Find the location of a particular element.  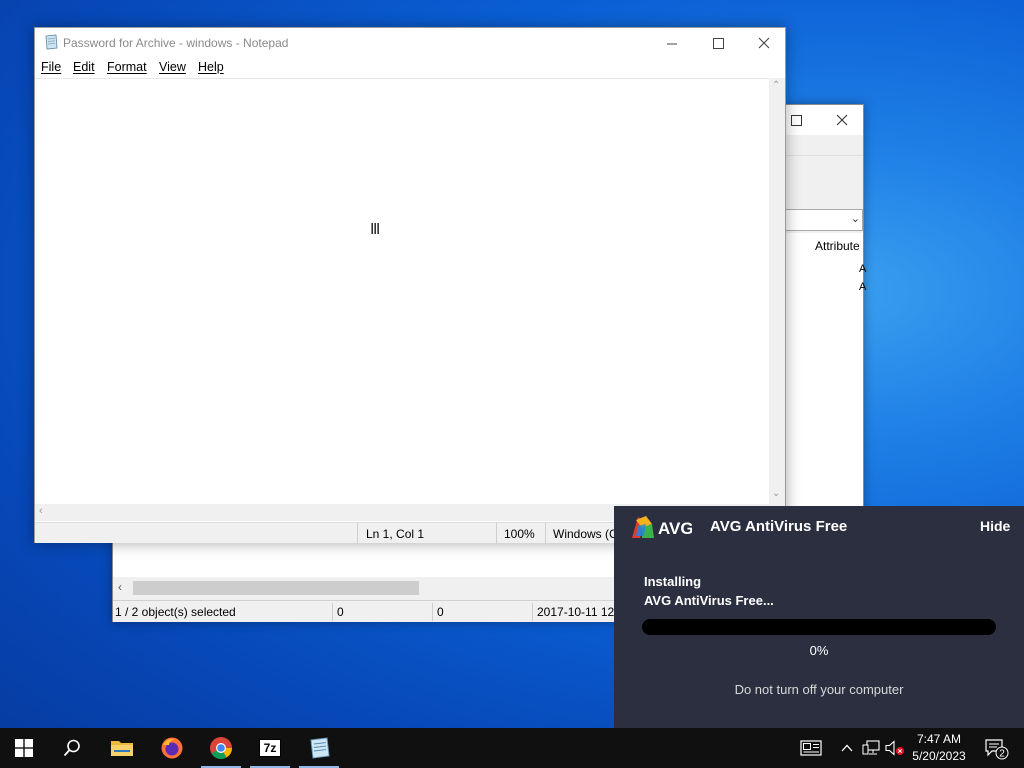

taskbar-chrome is located at coordinates (221, 748).